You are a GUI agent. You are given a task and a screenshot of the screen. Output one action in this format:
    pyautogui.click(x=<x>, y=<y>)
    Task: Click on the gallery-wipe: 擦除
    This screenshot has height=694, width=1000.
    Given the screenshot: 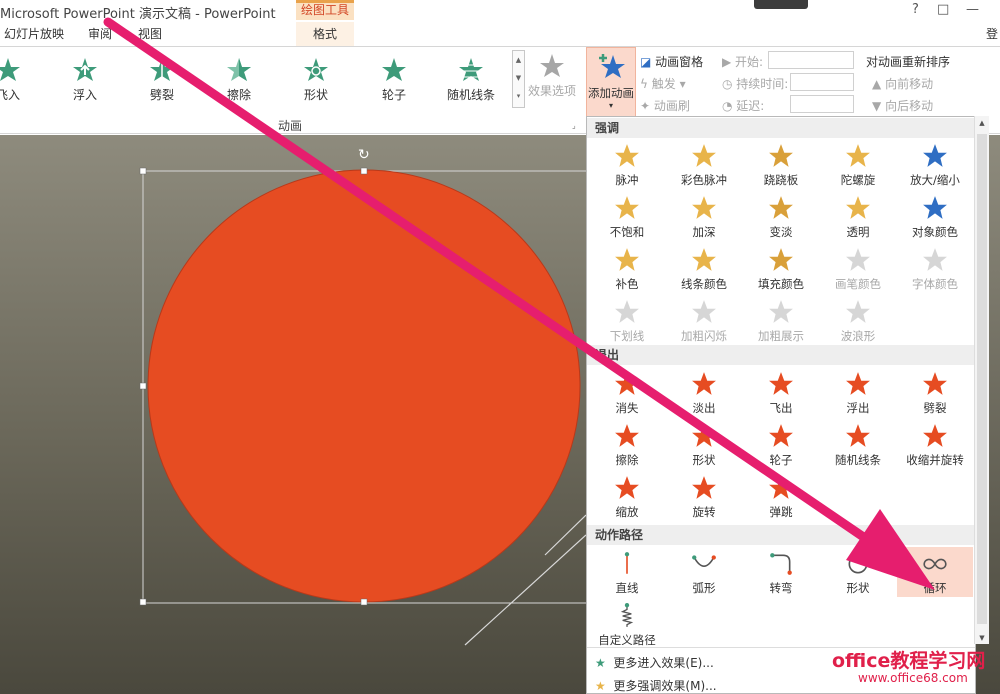 What is the action you would take?
    pyautogui.click(x=239, y=80)
    